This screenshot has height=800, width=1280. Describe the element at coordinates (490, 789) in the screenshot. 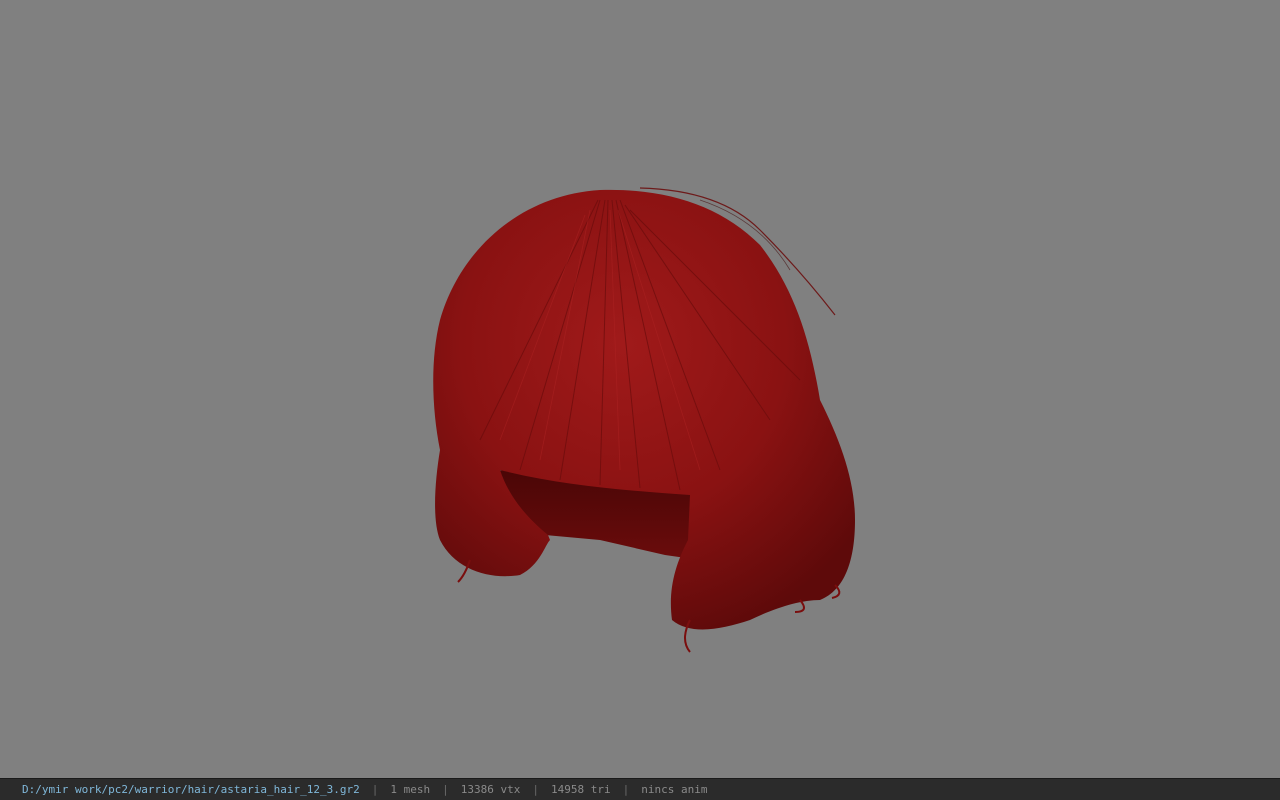

I see `vertex-count: 13386 vtx` at that location.